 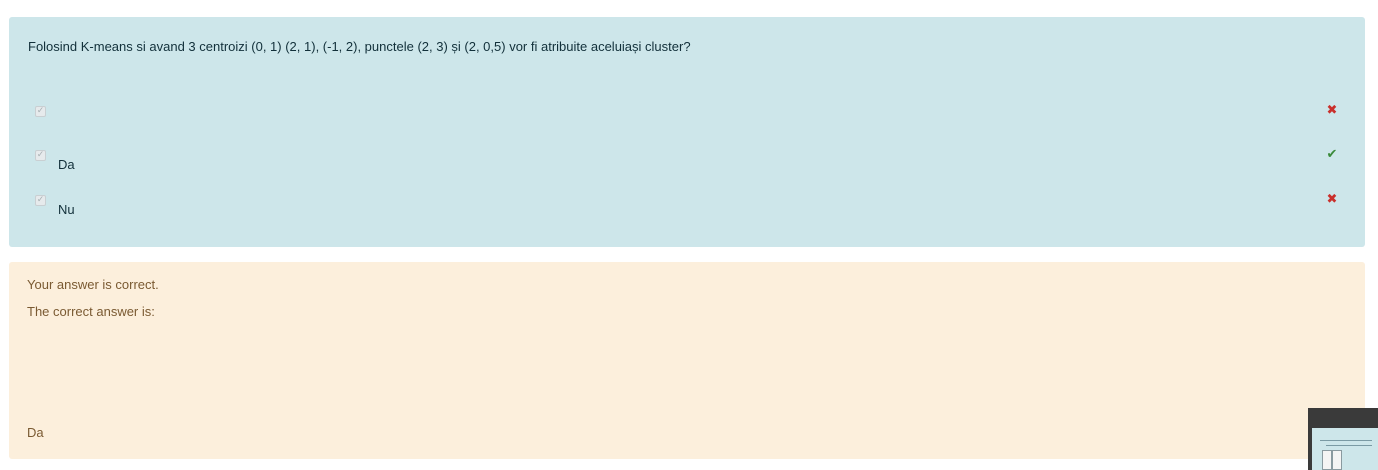 I want to click on option-label: Da, so click(x=66, y=164).